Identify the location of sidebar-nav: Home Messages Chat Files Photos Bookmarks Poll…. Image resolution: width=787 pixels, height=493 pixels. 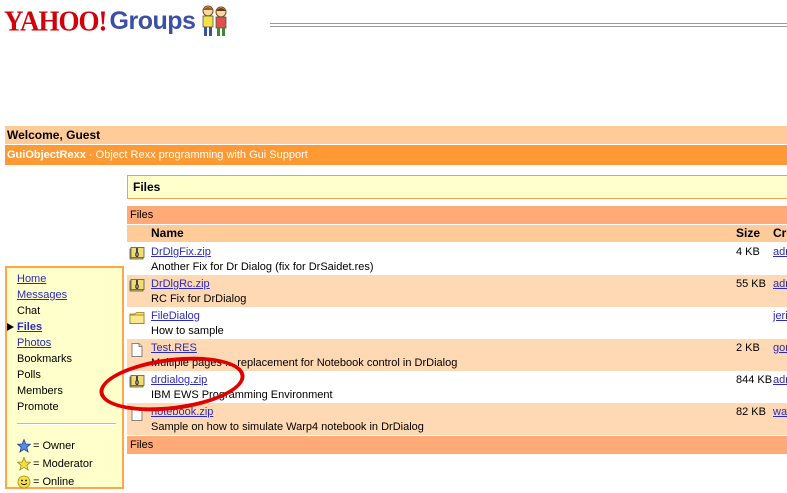
(64, 377).